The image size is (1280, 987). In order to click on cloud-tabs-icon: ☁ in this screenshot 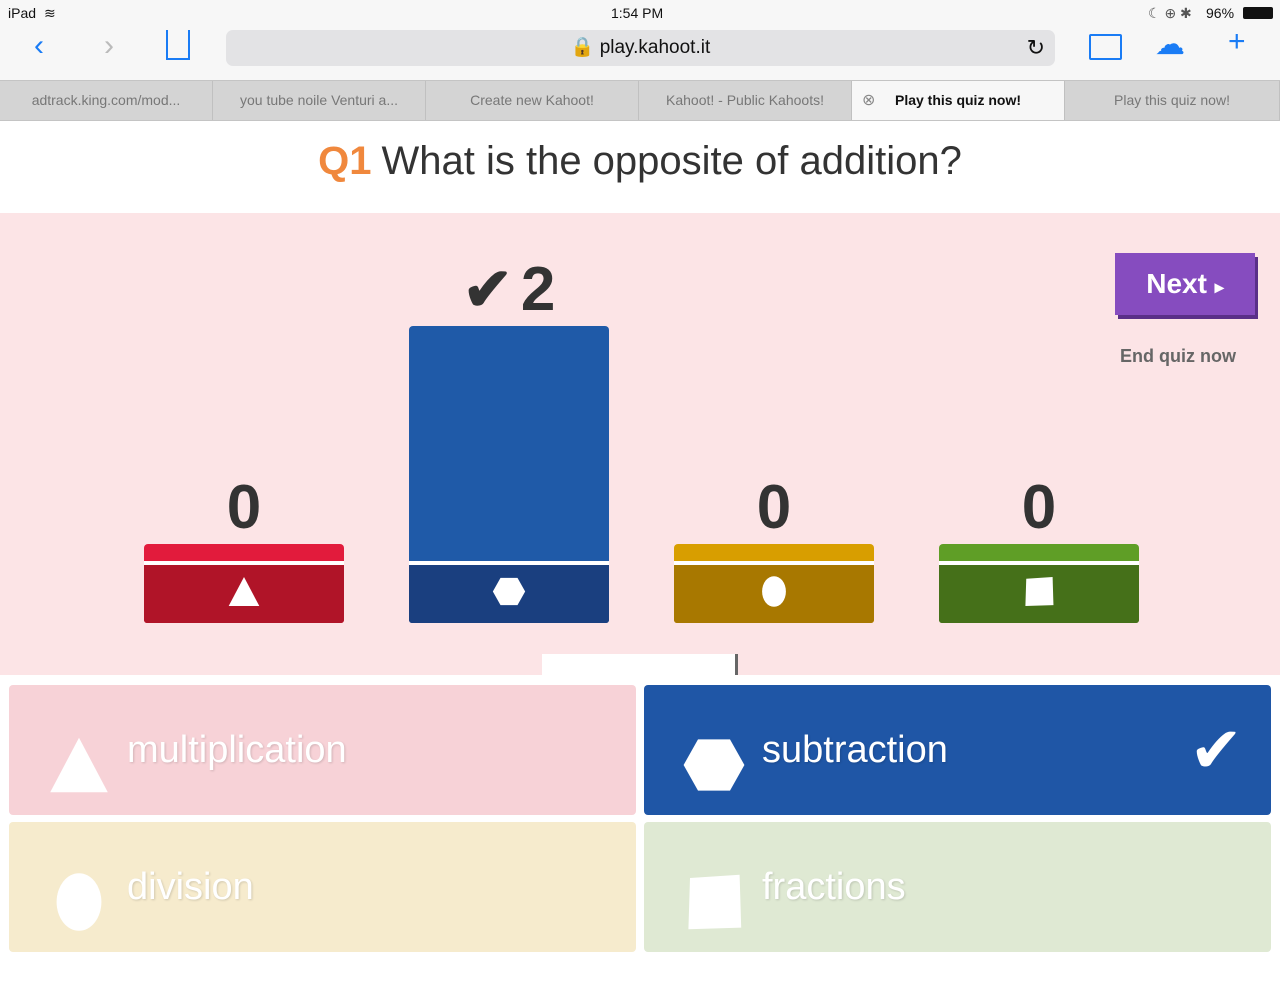, I will do `click(1170, 44)`.